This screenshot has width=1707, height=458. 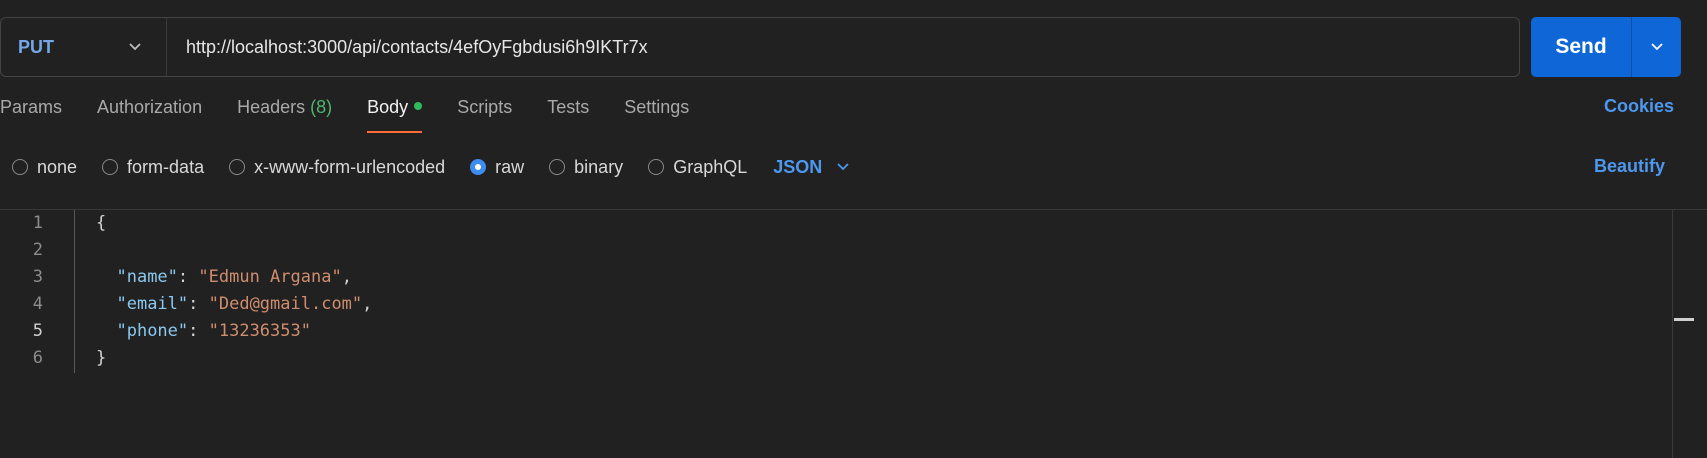 I want to click on line-number: 2, so click(x=37, y=250).